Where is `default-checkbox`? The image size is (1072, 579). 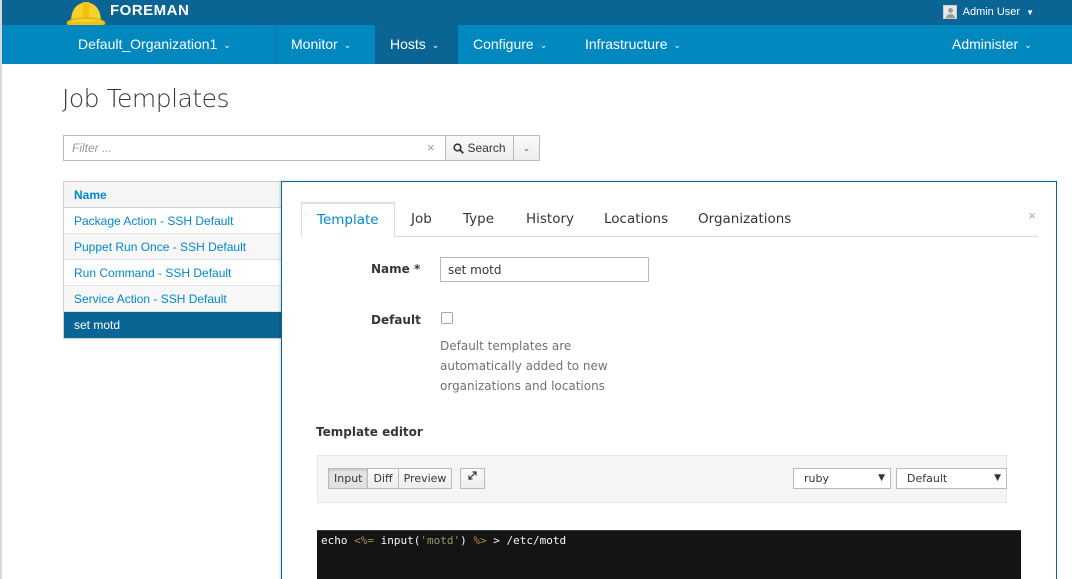
default-checkbox is located at coordinates (447, 318).